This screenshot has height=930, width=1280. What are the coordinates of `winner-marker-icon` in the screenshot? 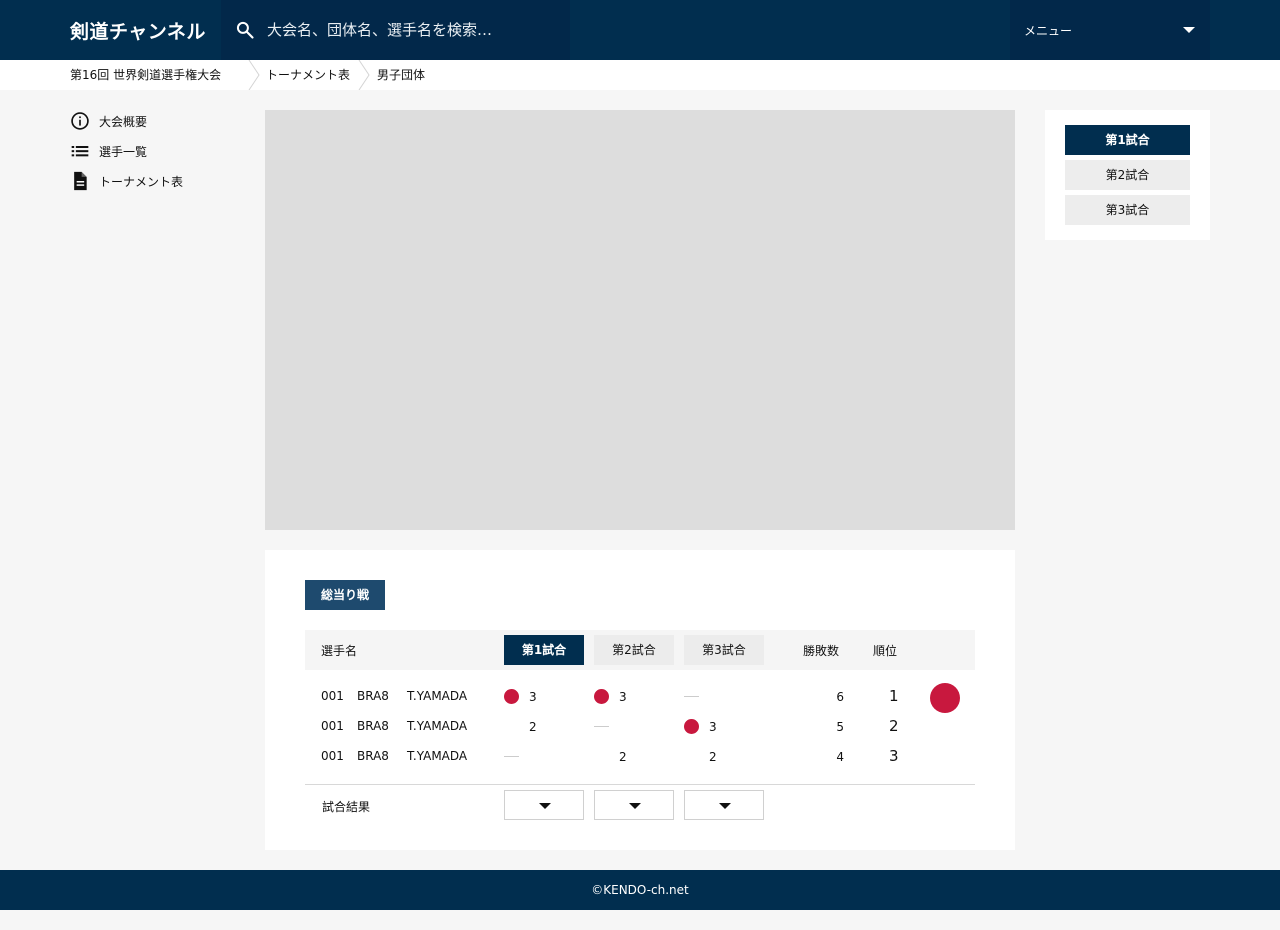 It's located at (945, 698).